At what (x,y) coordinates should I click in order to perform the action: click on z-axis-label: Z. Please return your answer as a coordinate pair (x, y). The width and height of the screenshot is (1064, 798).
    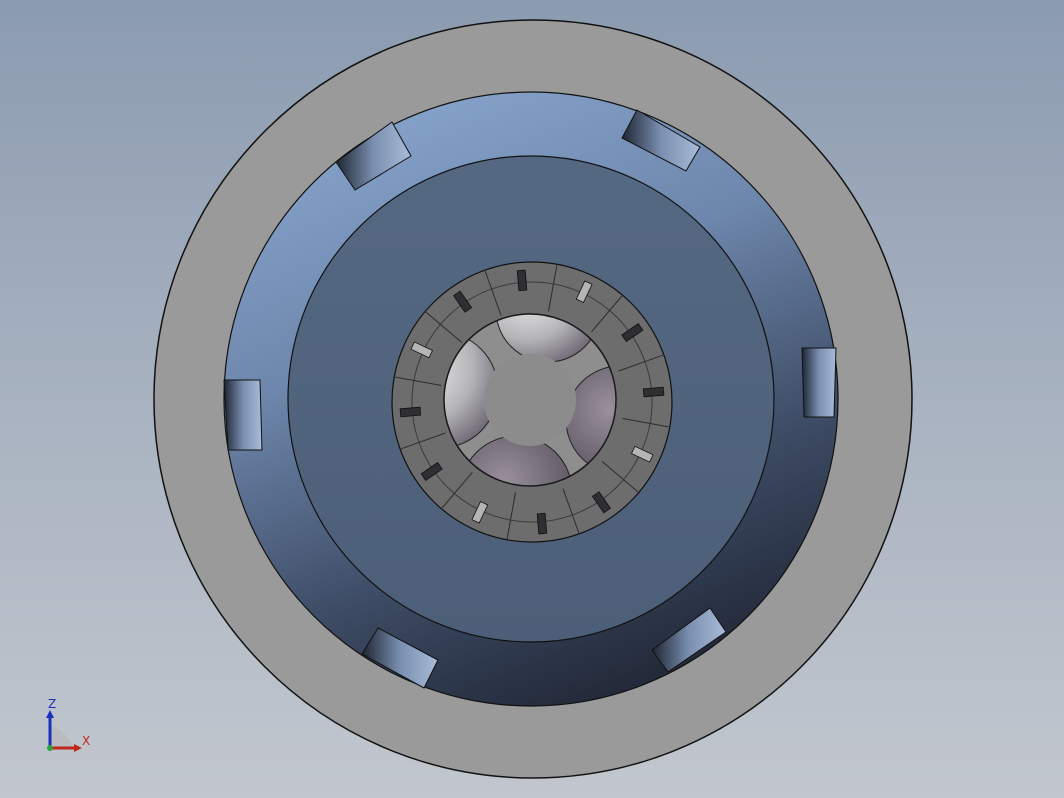
    Looking at the image, I should click on (52, 704).